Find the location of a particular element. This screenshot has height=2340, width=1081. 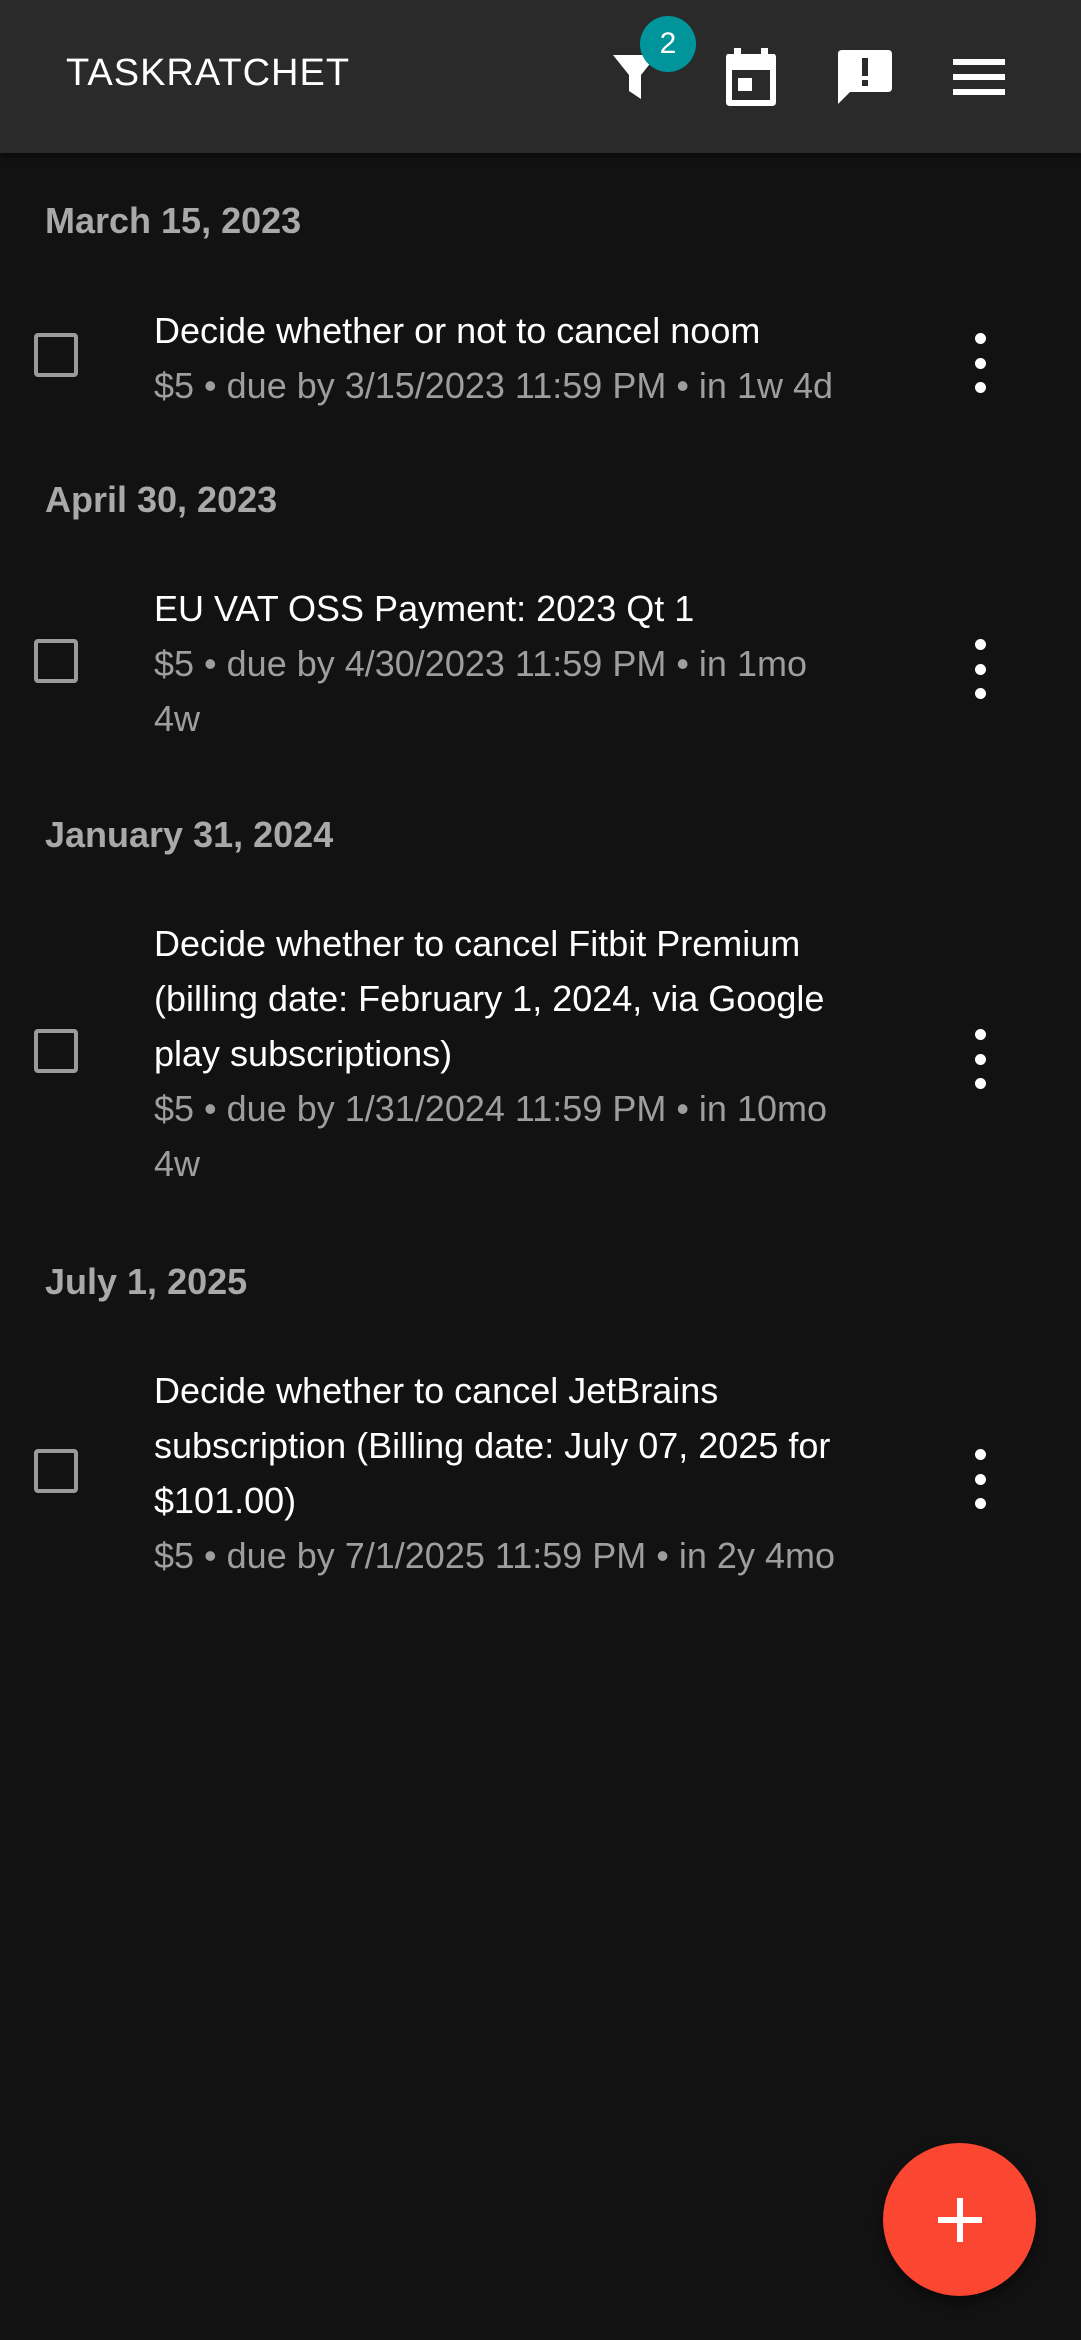

feedback-button is located at coordinates (865, 77).